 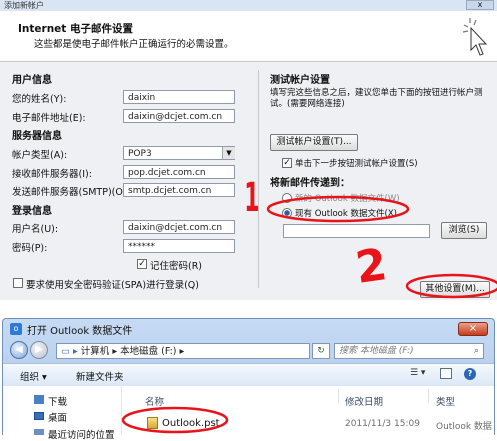 What do you see at coordinates (81, 434) in the screenshot?
I see `sidebar-item-recent: 最近访问的位置` at bounding box center [81, 434].